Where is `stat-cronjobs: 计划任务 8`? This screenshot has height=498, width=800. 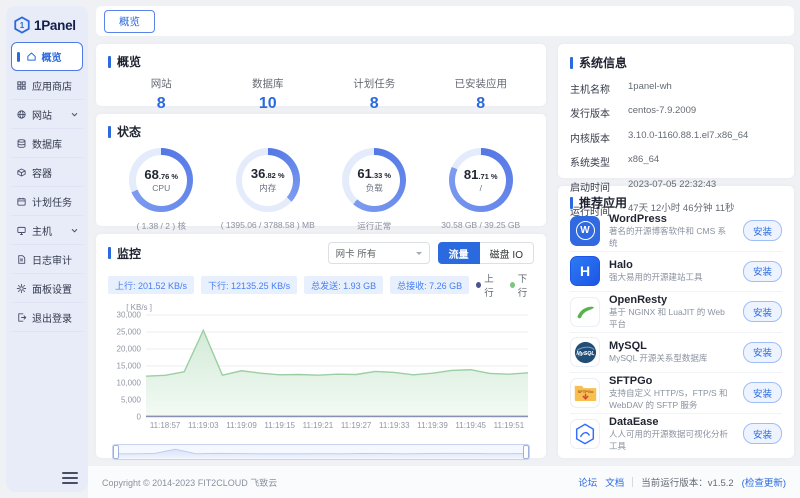 stat-cronjobs: 计划任务 8 is located at coordinates (374, 94).